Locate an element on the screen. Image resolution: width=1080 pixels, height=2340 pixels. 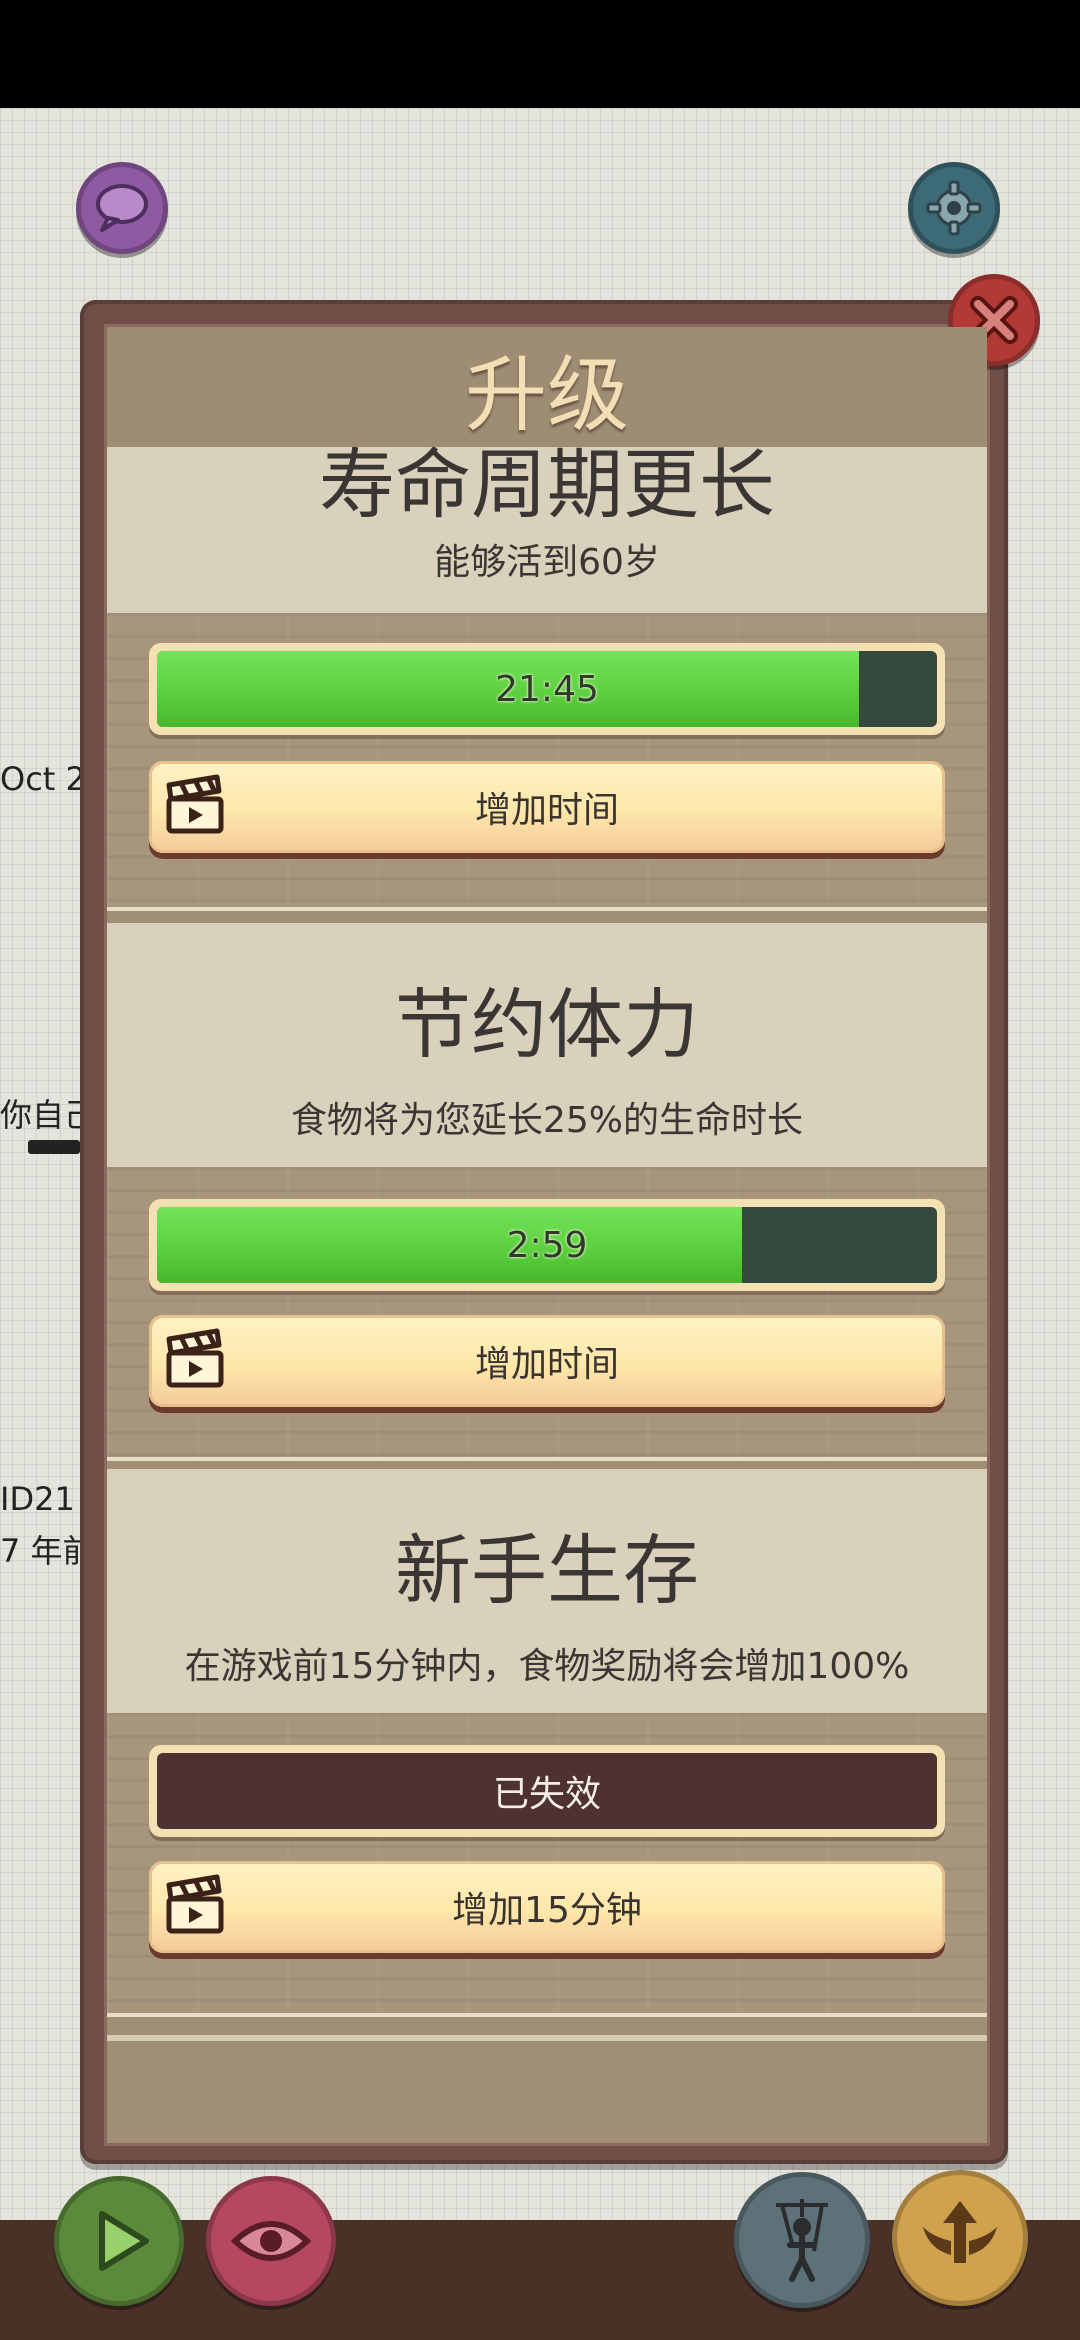
chat-bubble-icon is located at coordinates (122, 208).